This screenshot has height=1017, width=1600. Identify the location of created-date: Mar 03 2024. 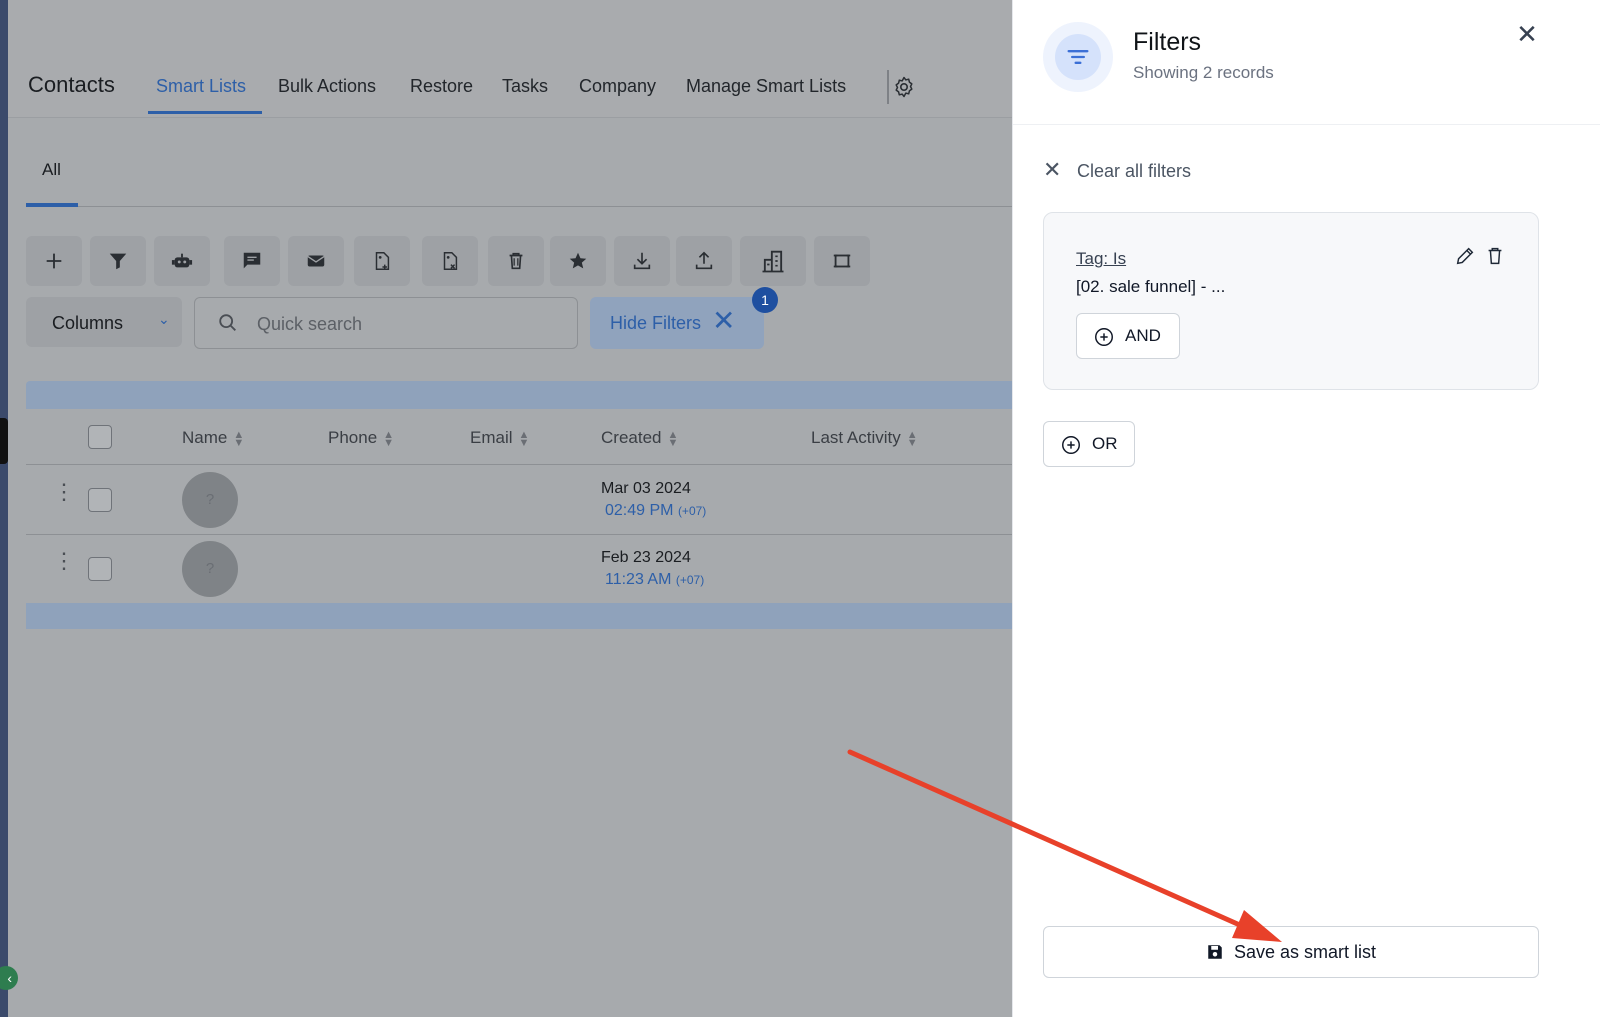
(646, 488).